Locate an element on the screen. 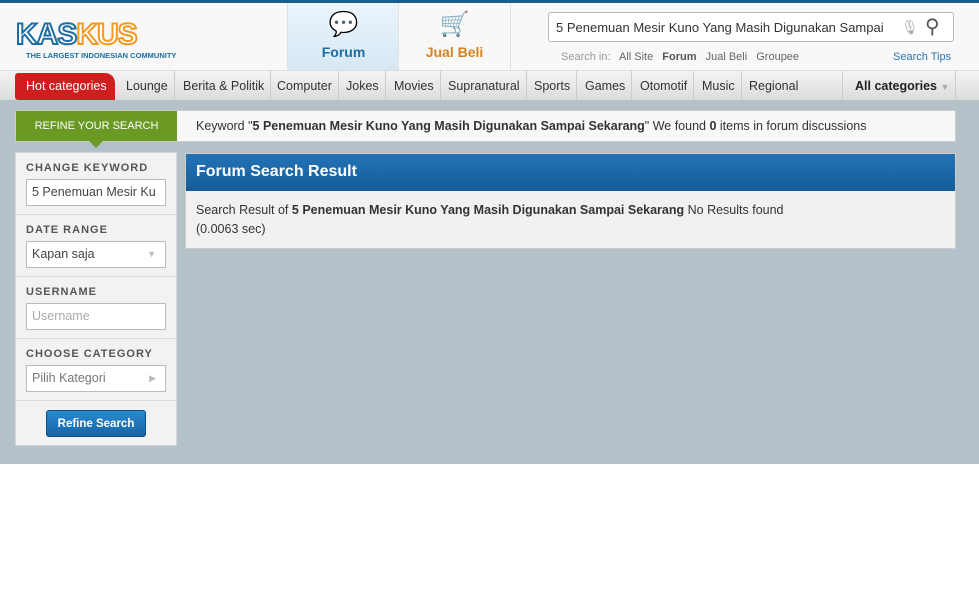  category-value: Pilih Kategori is located at coordinates (69, 378).